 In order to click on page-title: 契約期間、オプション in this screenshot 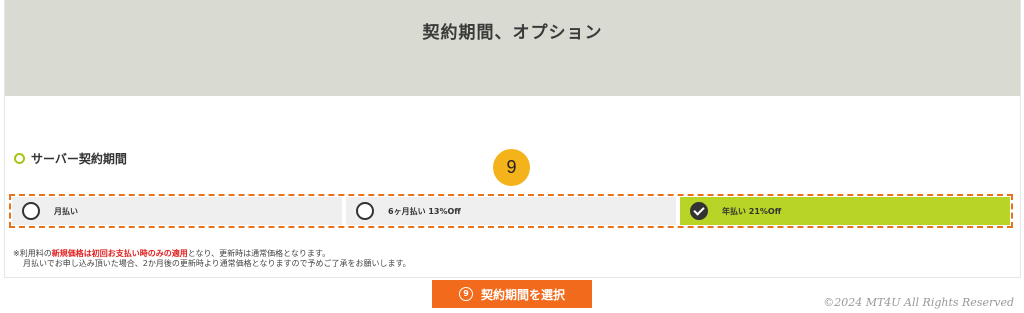, I will do `click(512, 33)`.